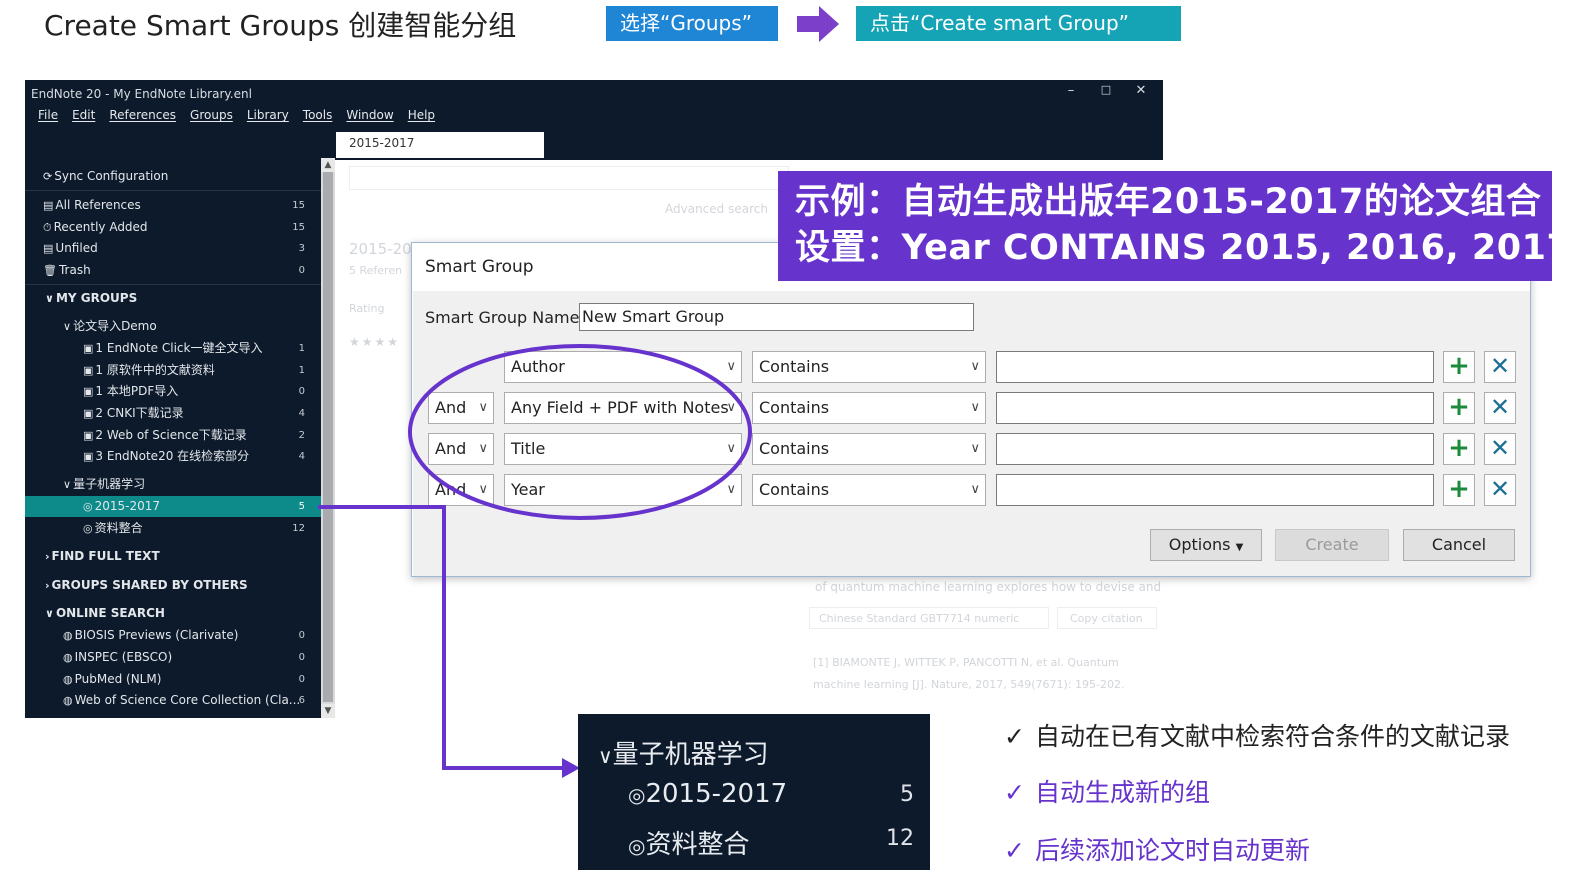 This screenshot has height=893, width=1596. I want to click on bullet-3: ✓ 后续添加论文时自动更新, so click(1157, 850).